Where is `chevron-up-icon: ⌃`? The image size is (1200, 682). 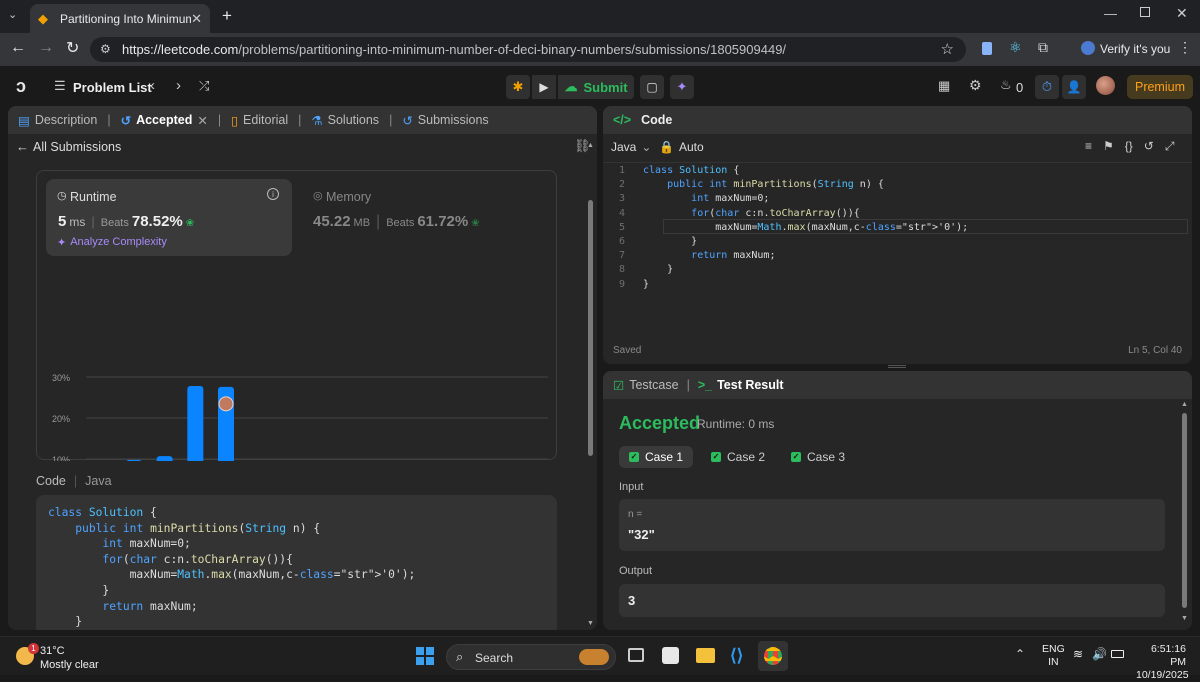 chevron-up-icon: ⌃ is located at coordinates (1020, 654).